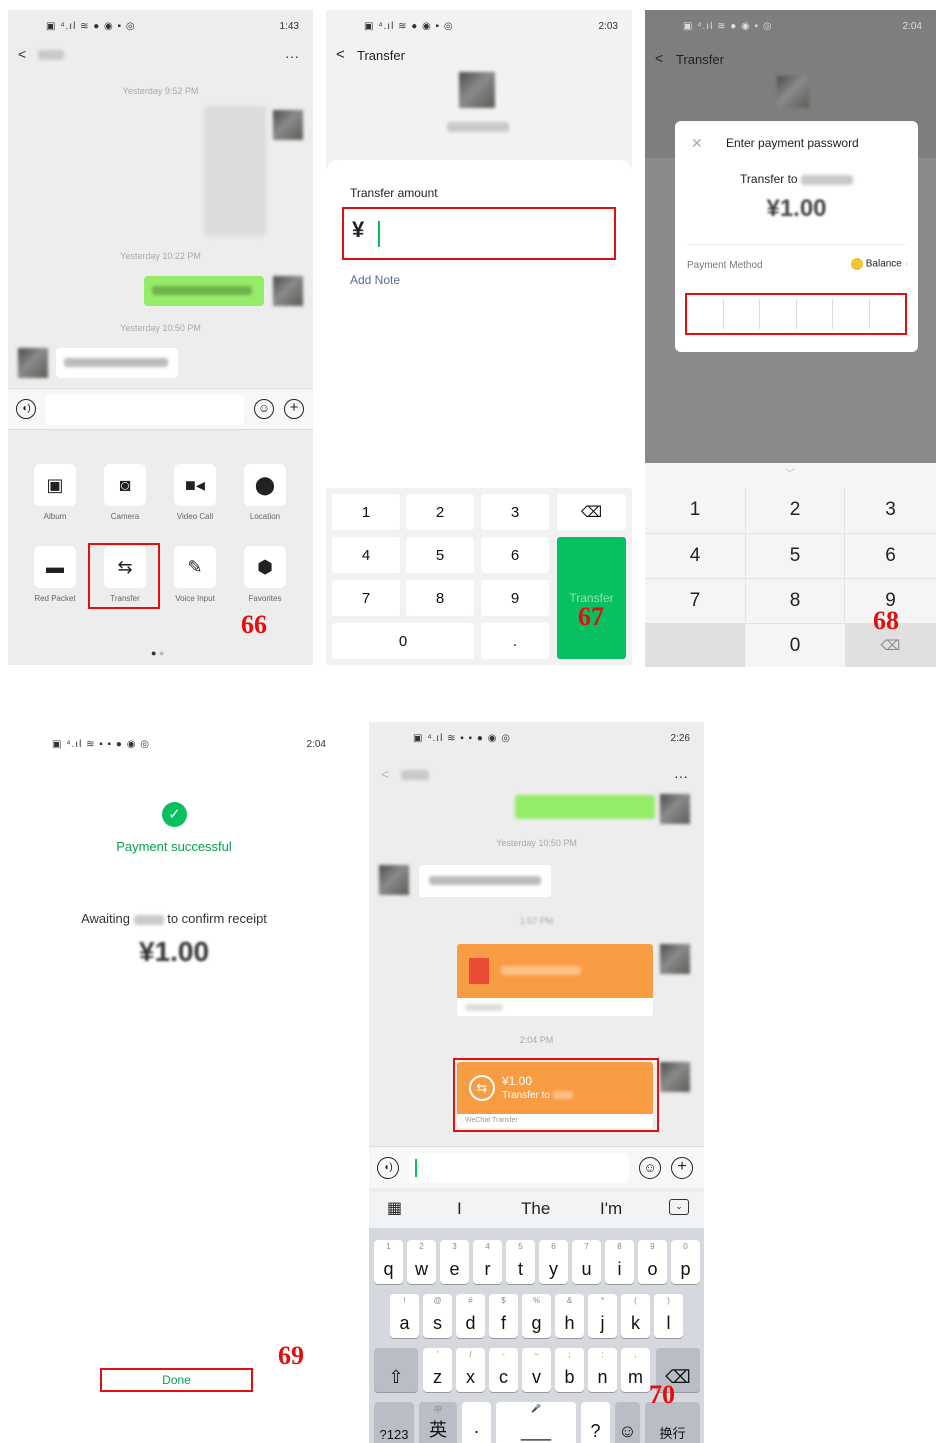 This screenshot has height=1443, width=936. What do you see at coordinates (437, 1370) in the screenshot?
I see `key-z: ' z` at bounding box center [437, 1370].